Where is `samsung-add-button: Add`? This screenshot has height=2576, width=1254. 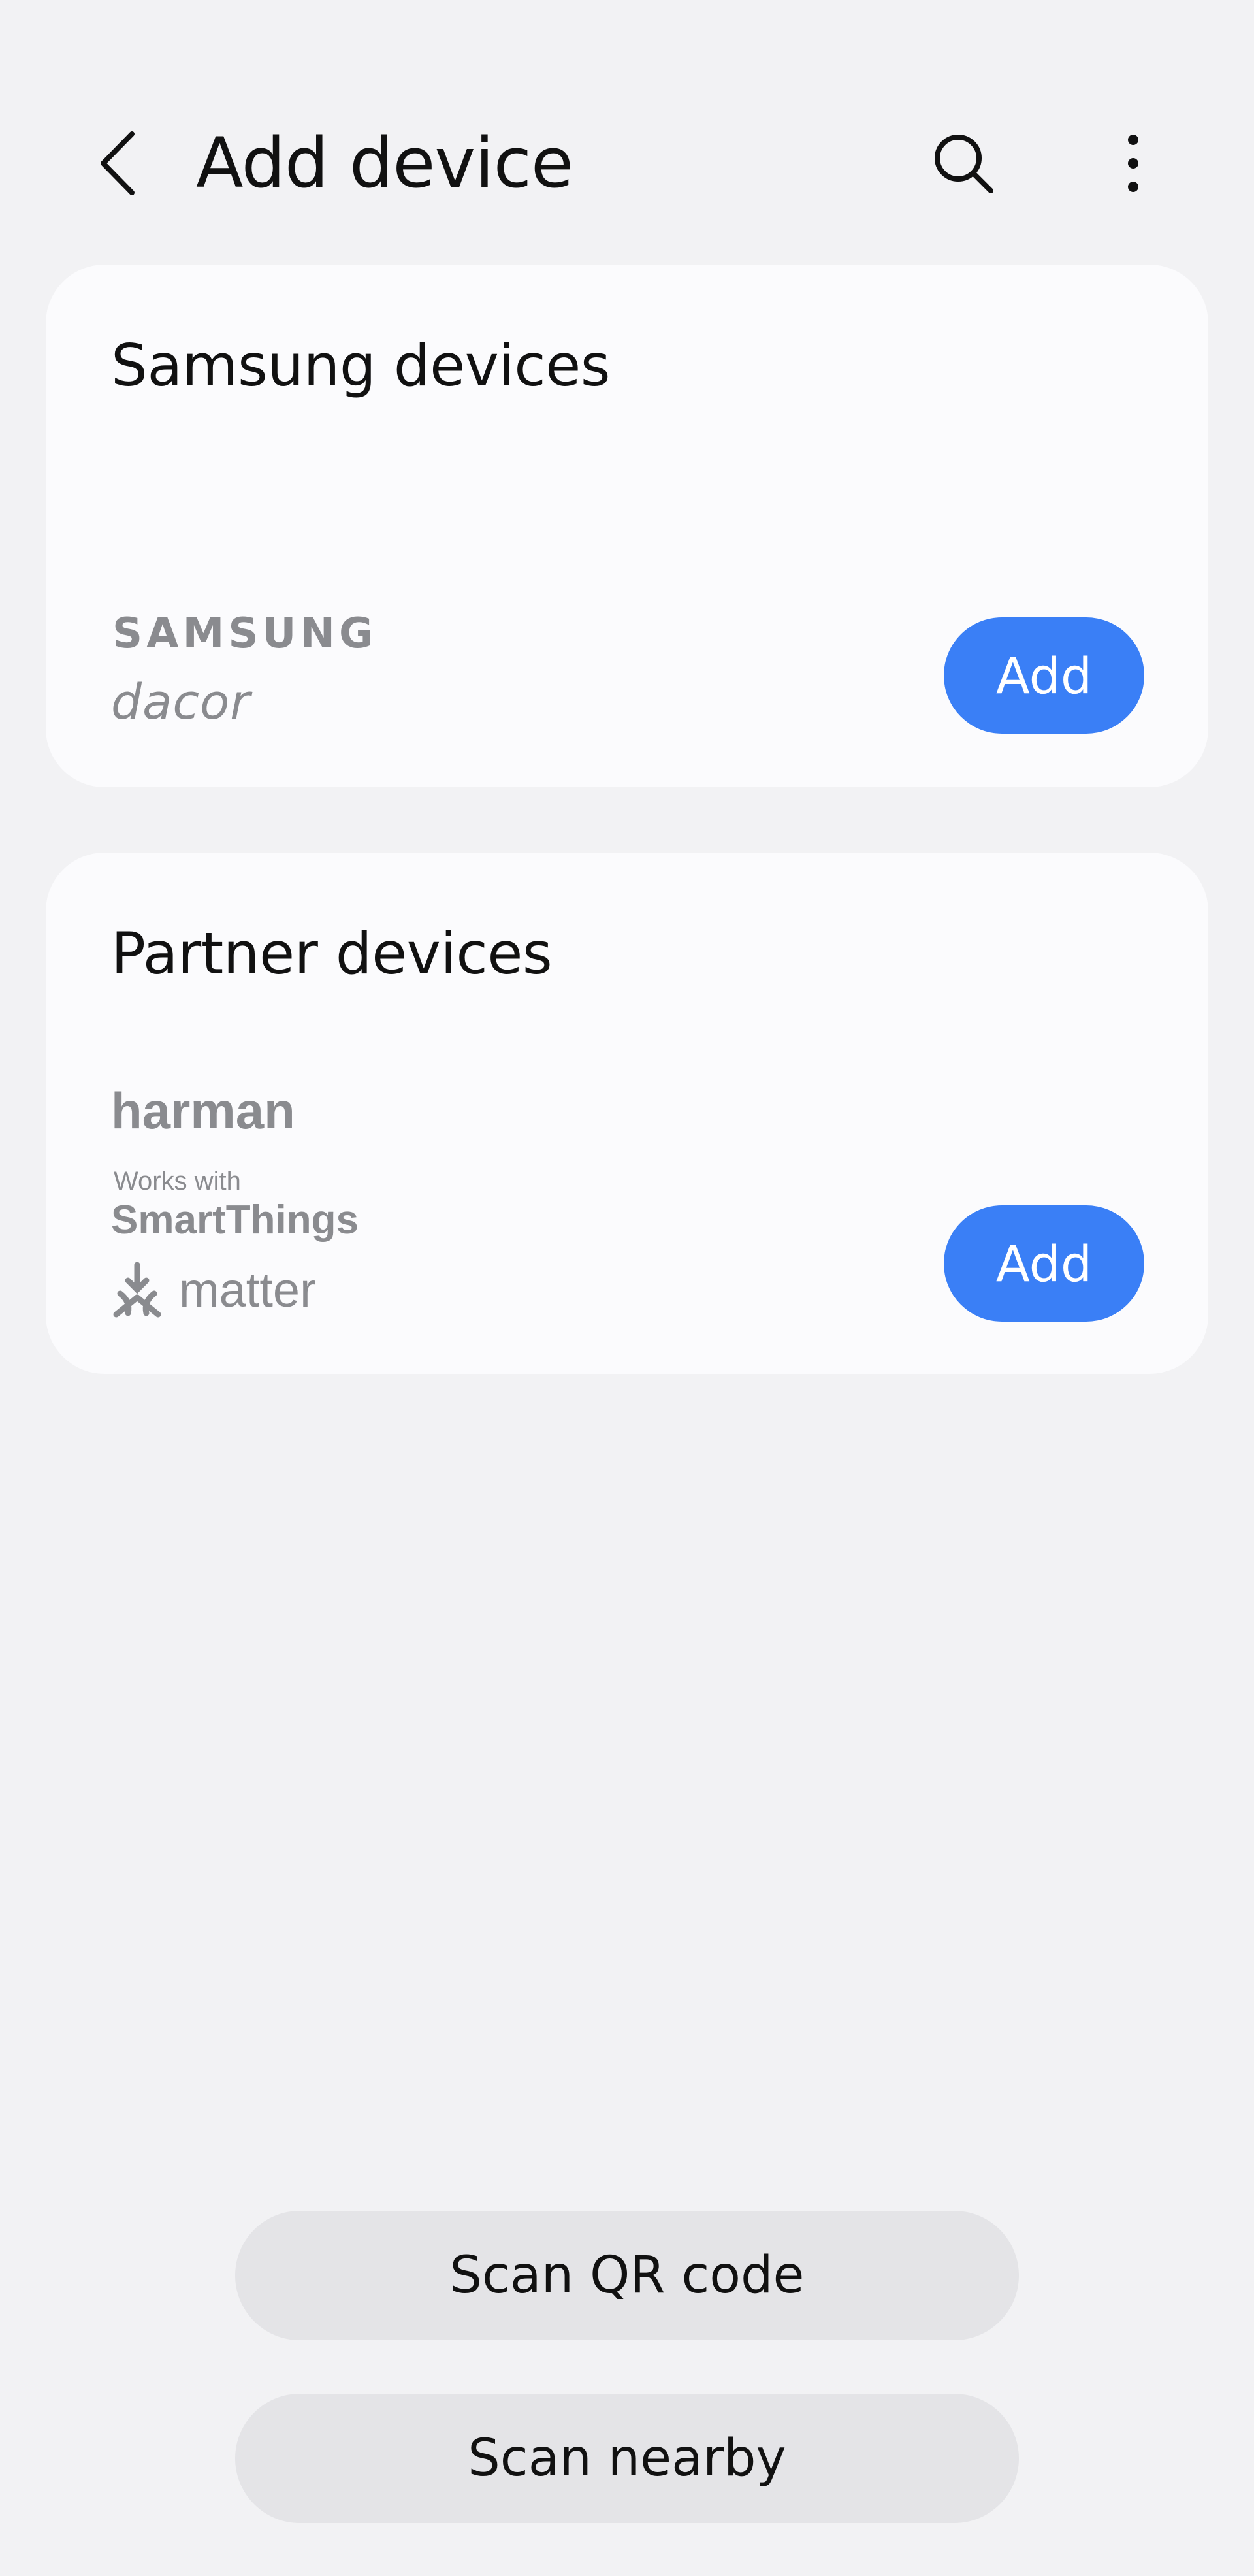
samsung-add-button: Add is located at coordinates (1044, 675).